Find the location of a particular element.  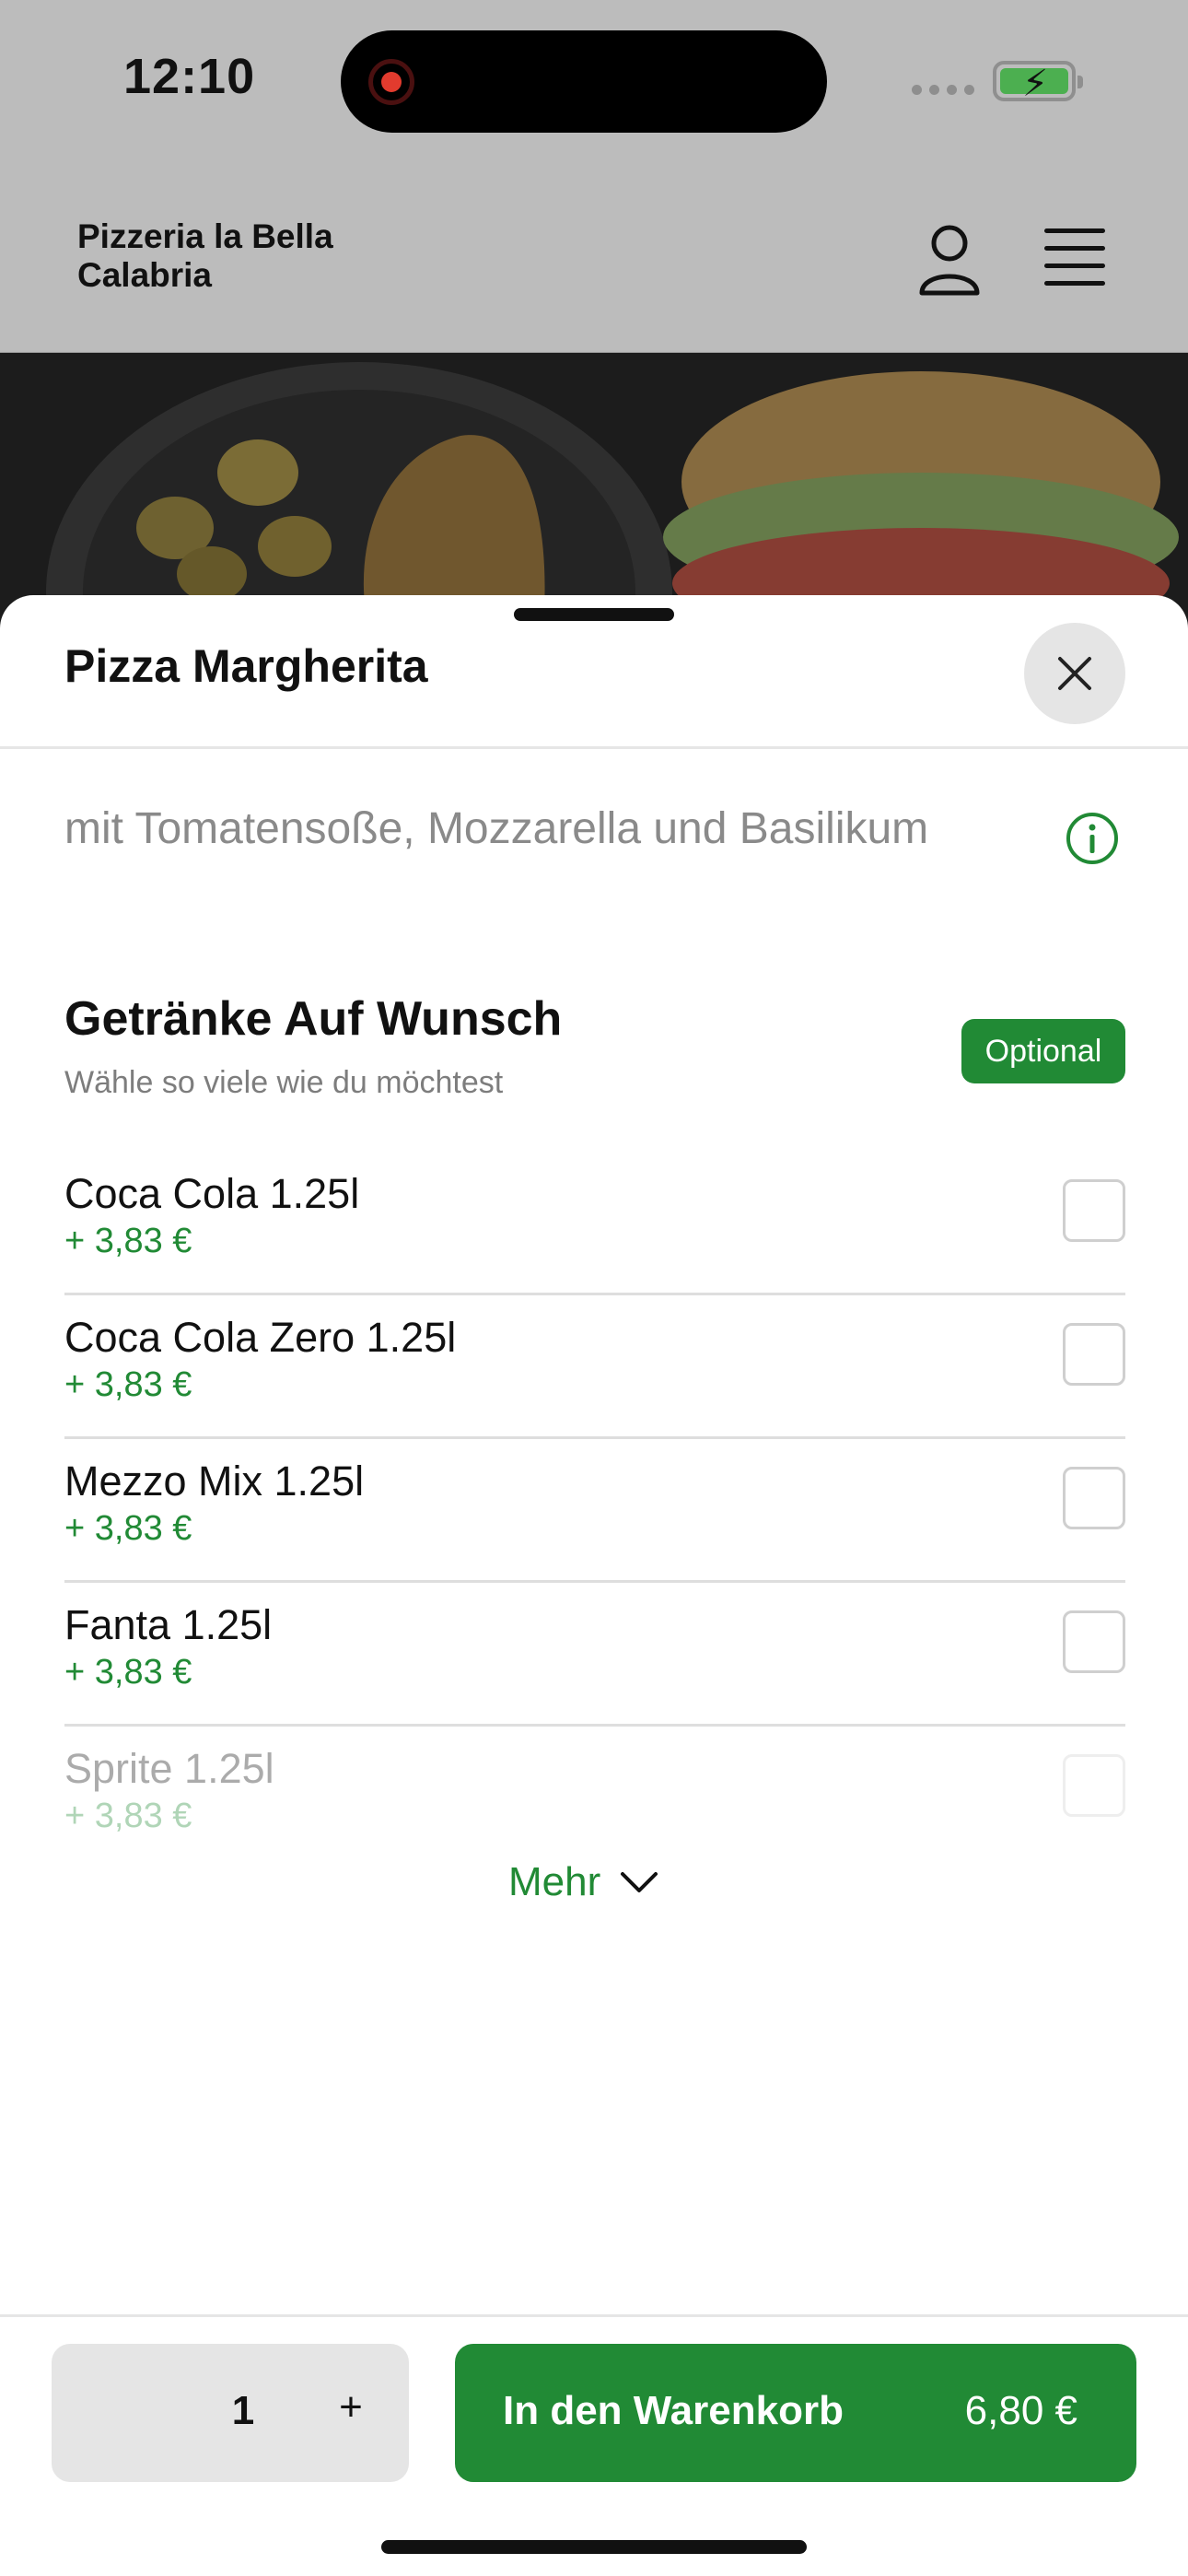

option-name: Coca Cola 1.25l is located at coordinates (212, 1193).